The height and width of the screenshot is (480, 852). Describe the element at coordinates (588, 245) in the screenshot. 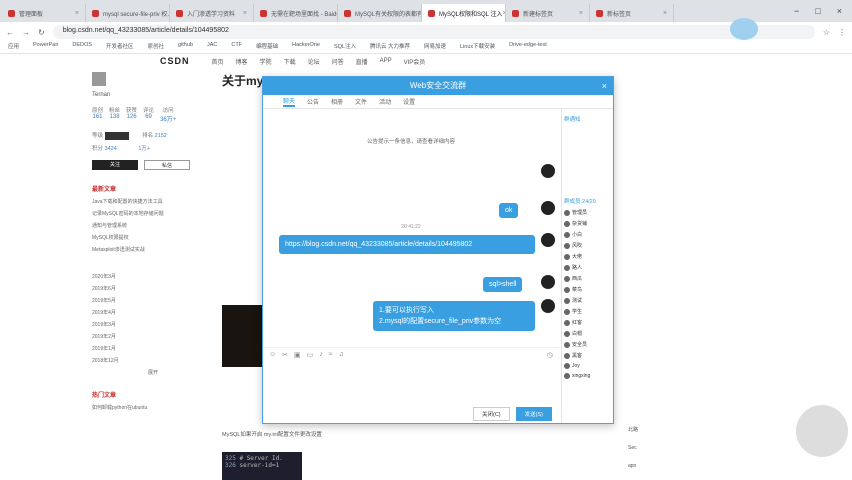

I see `member-item: 风吹` at that location.